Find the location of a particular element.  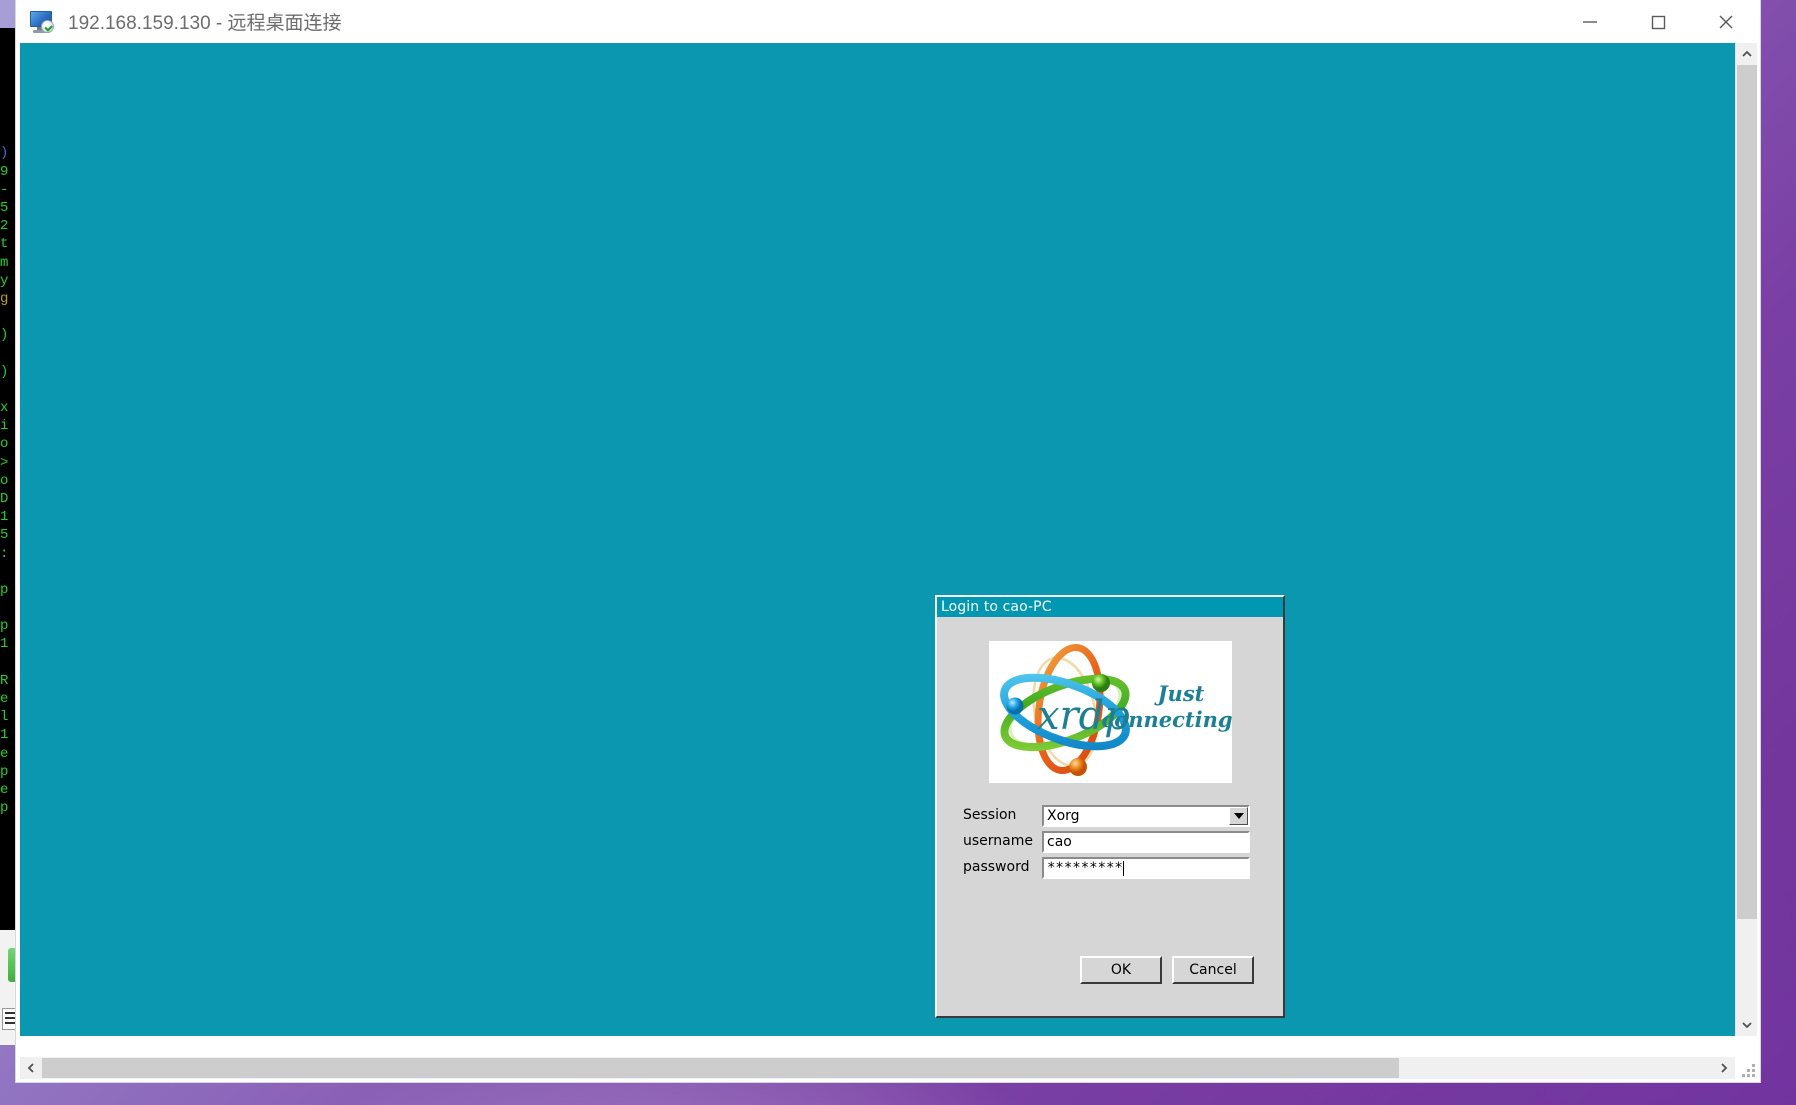

chevron-left-icon is located at coordinates (30, 1068).